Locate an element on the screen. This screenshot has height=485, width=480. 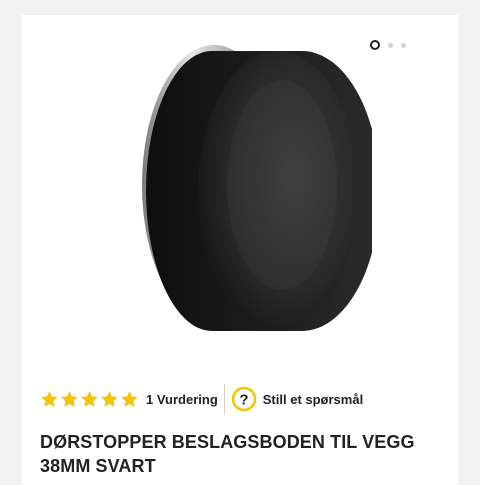
review-count-link: 1 Vurdering is located at coordinates (182, 399).